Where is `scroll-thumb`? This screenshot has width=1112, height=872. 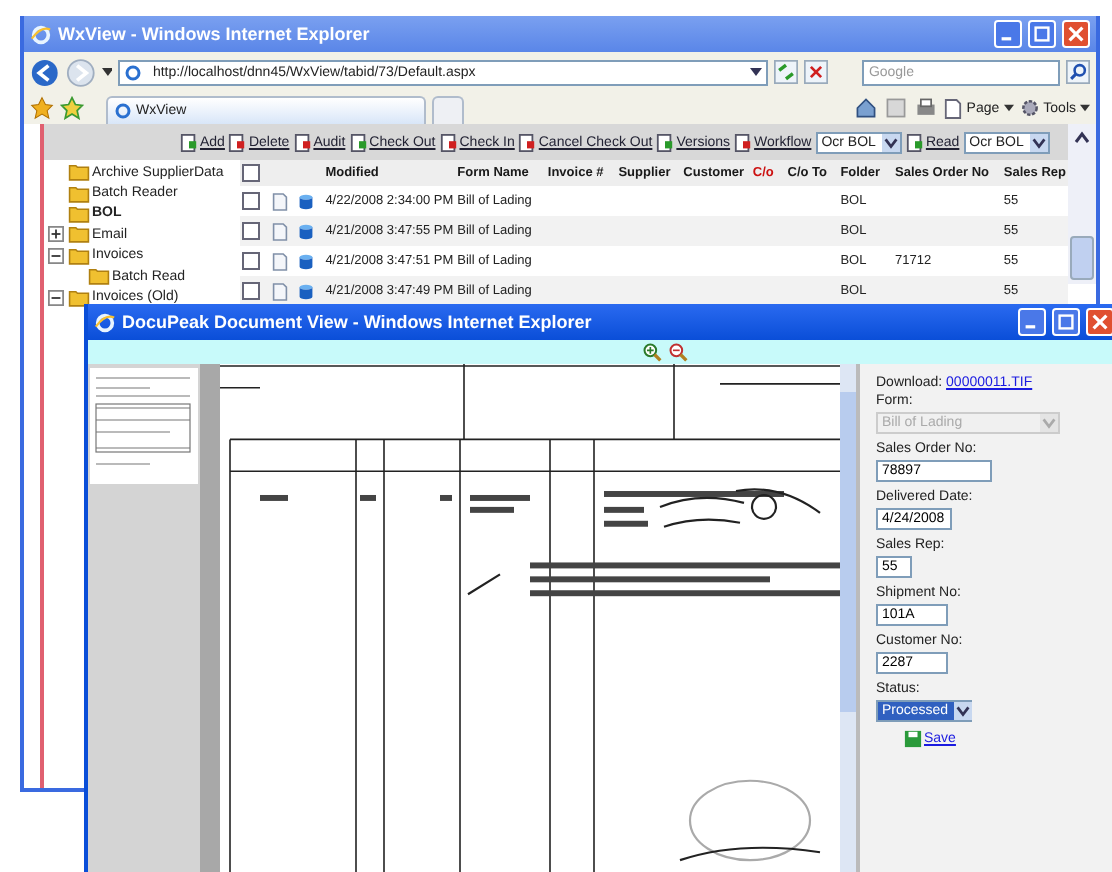
scroll-thumb is located at coordinates (1082, 258).